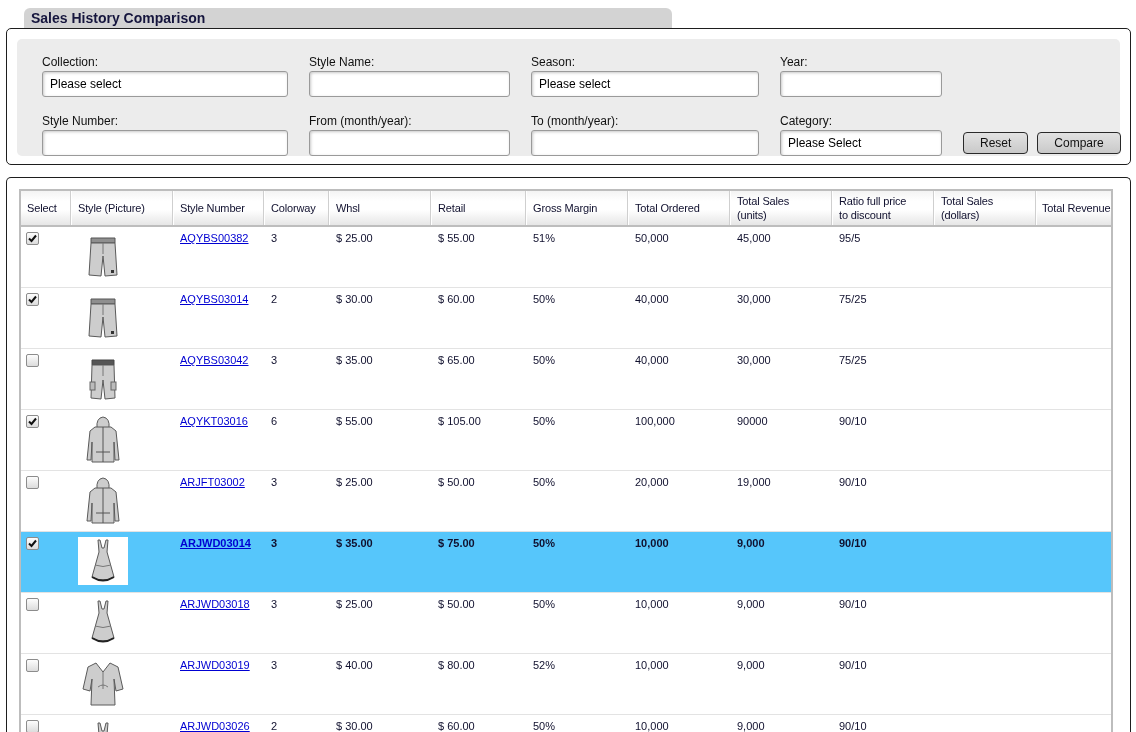 This screenshot has height=732, width=1136. What do you see at coordinates (544, 238) in the screenshot?
I see `gross-margin-value: 51%` at bounding box center [544, 238].